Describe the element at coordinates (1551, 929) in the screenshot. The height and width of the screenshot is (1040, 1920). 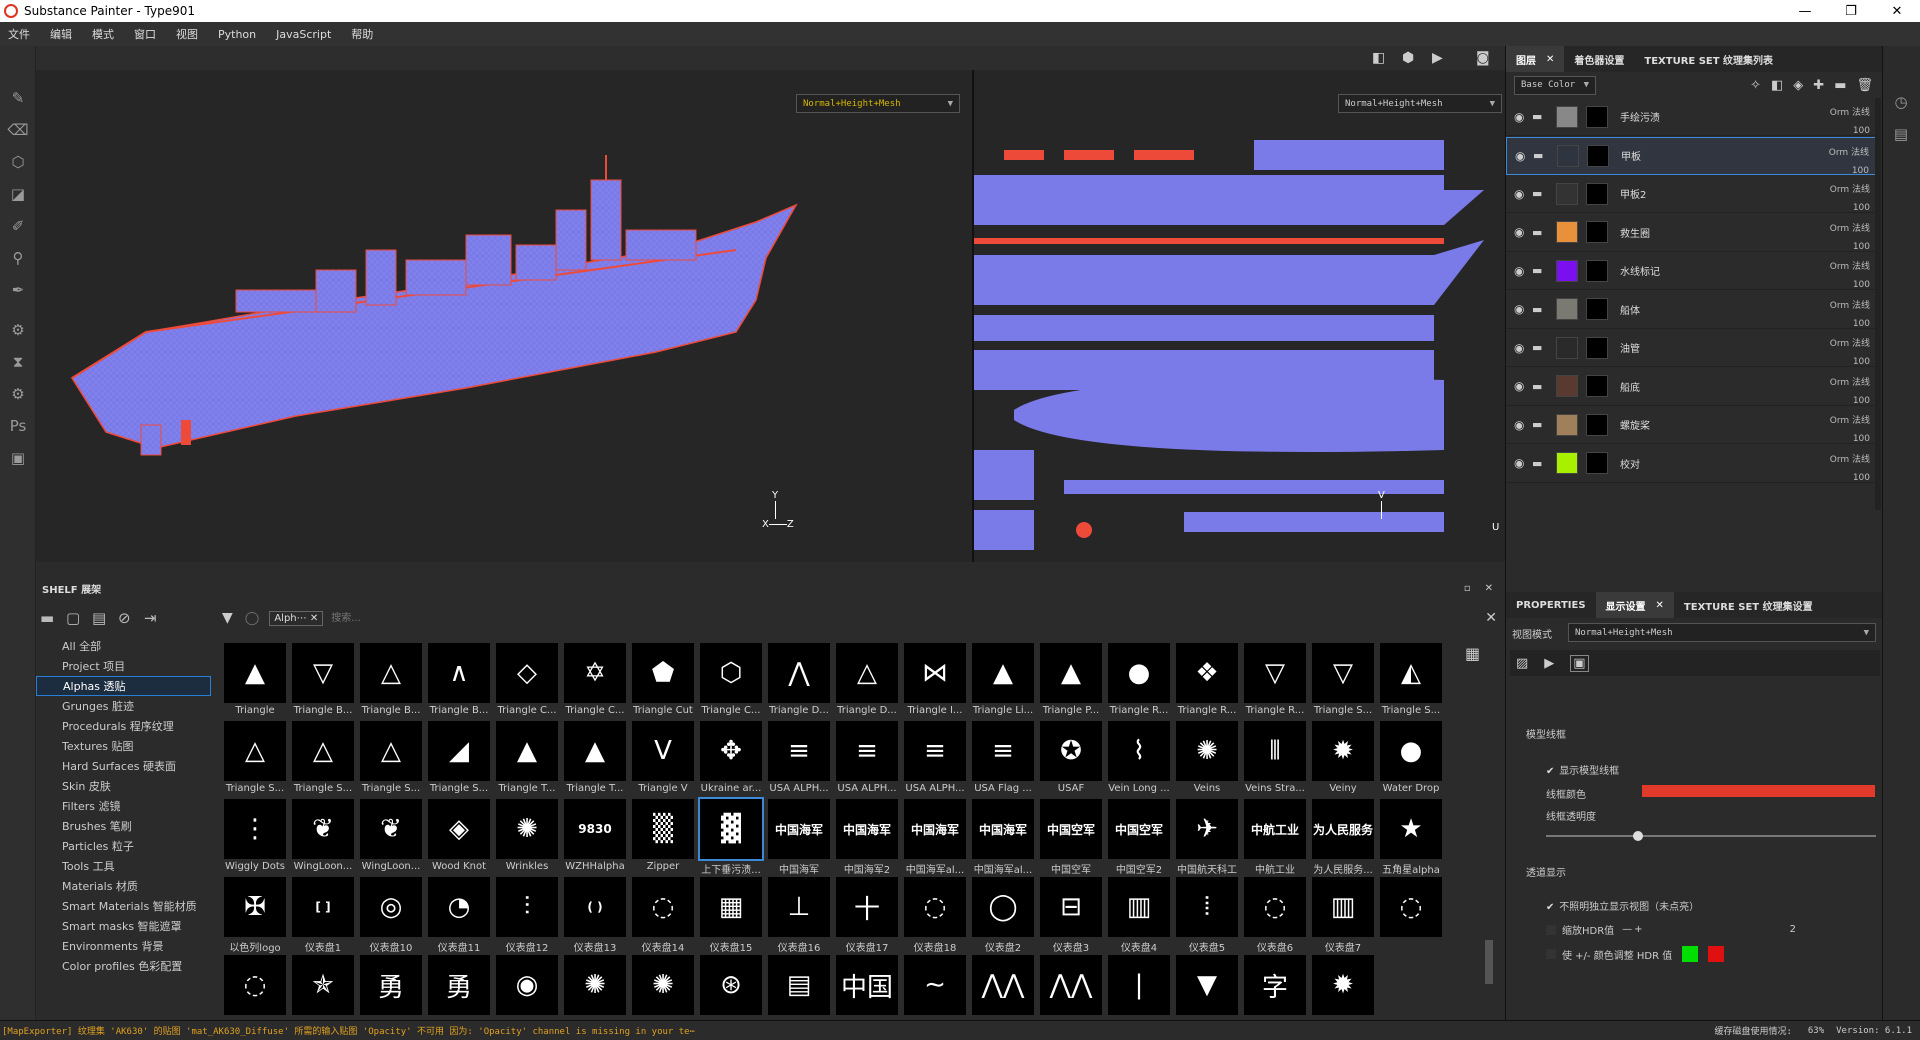
I see `hdr-checkbox` at that location.